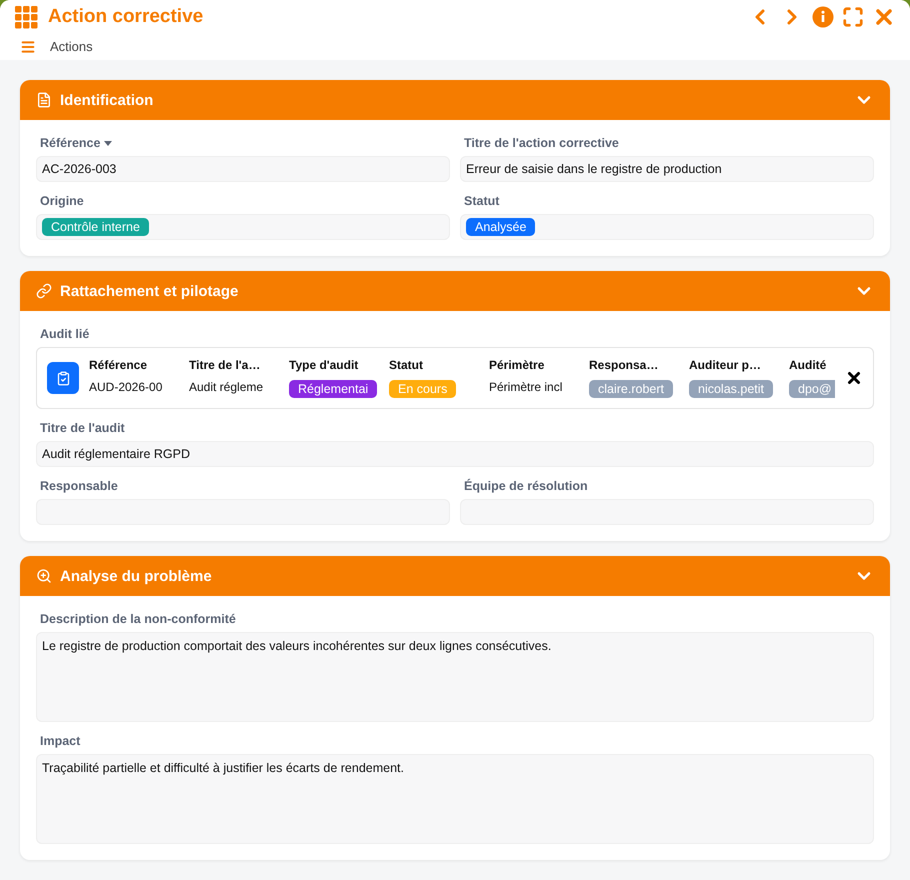 The height and width of the screenshot is (880, 910). I want to click on tag: nicolas.petit, so click(731, 389).